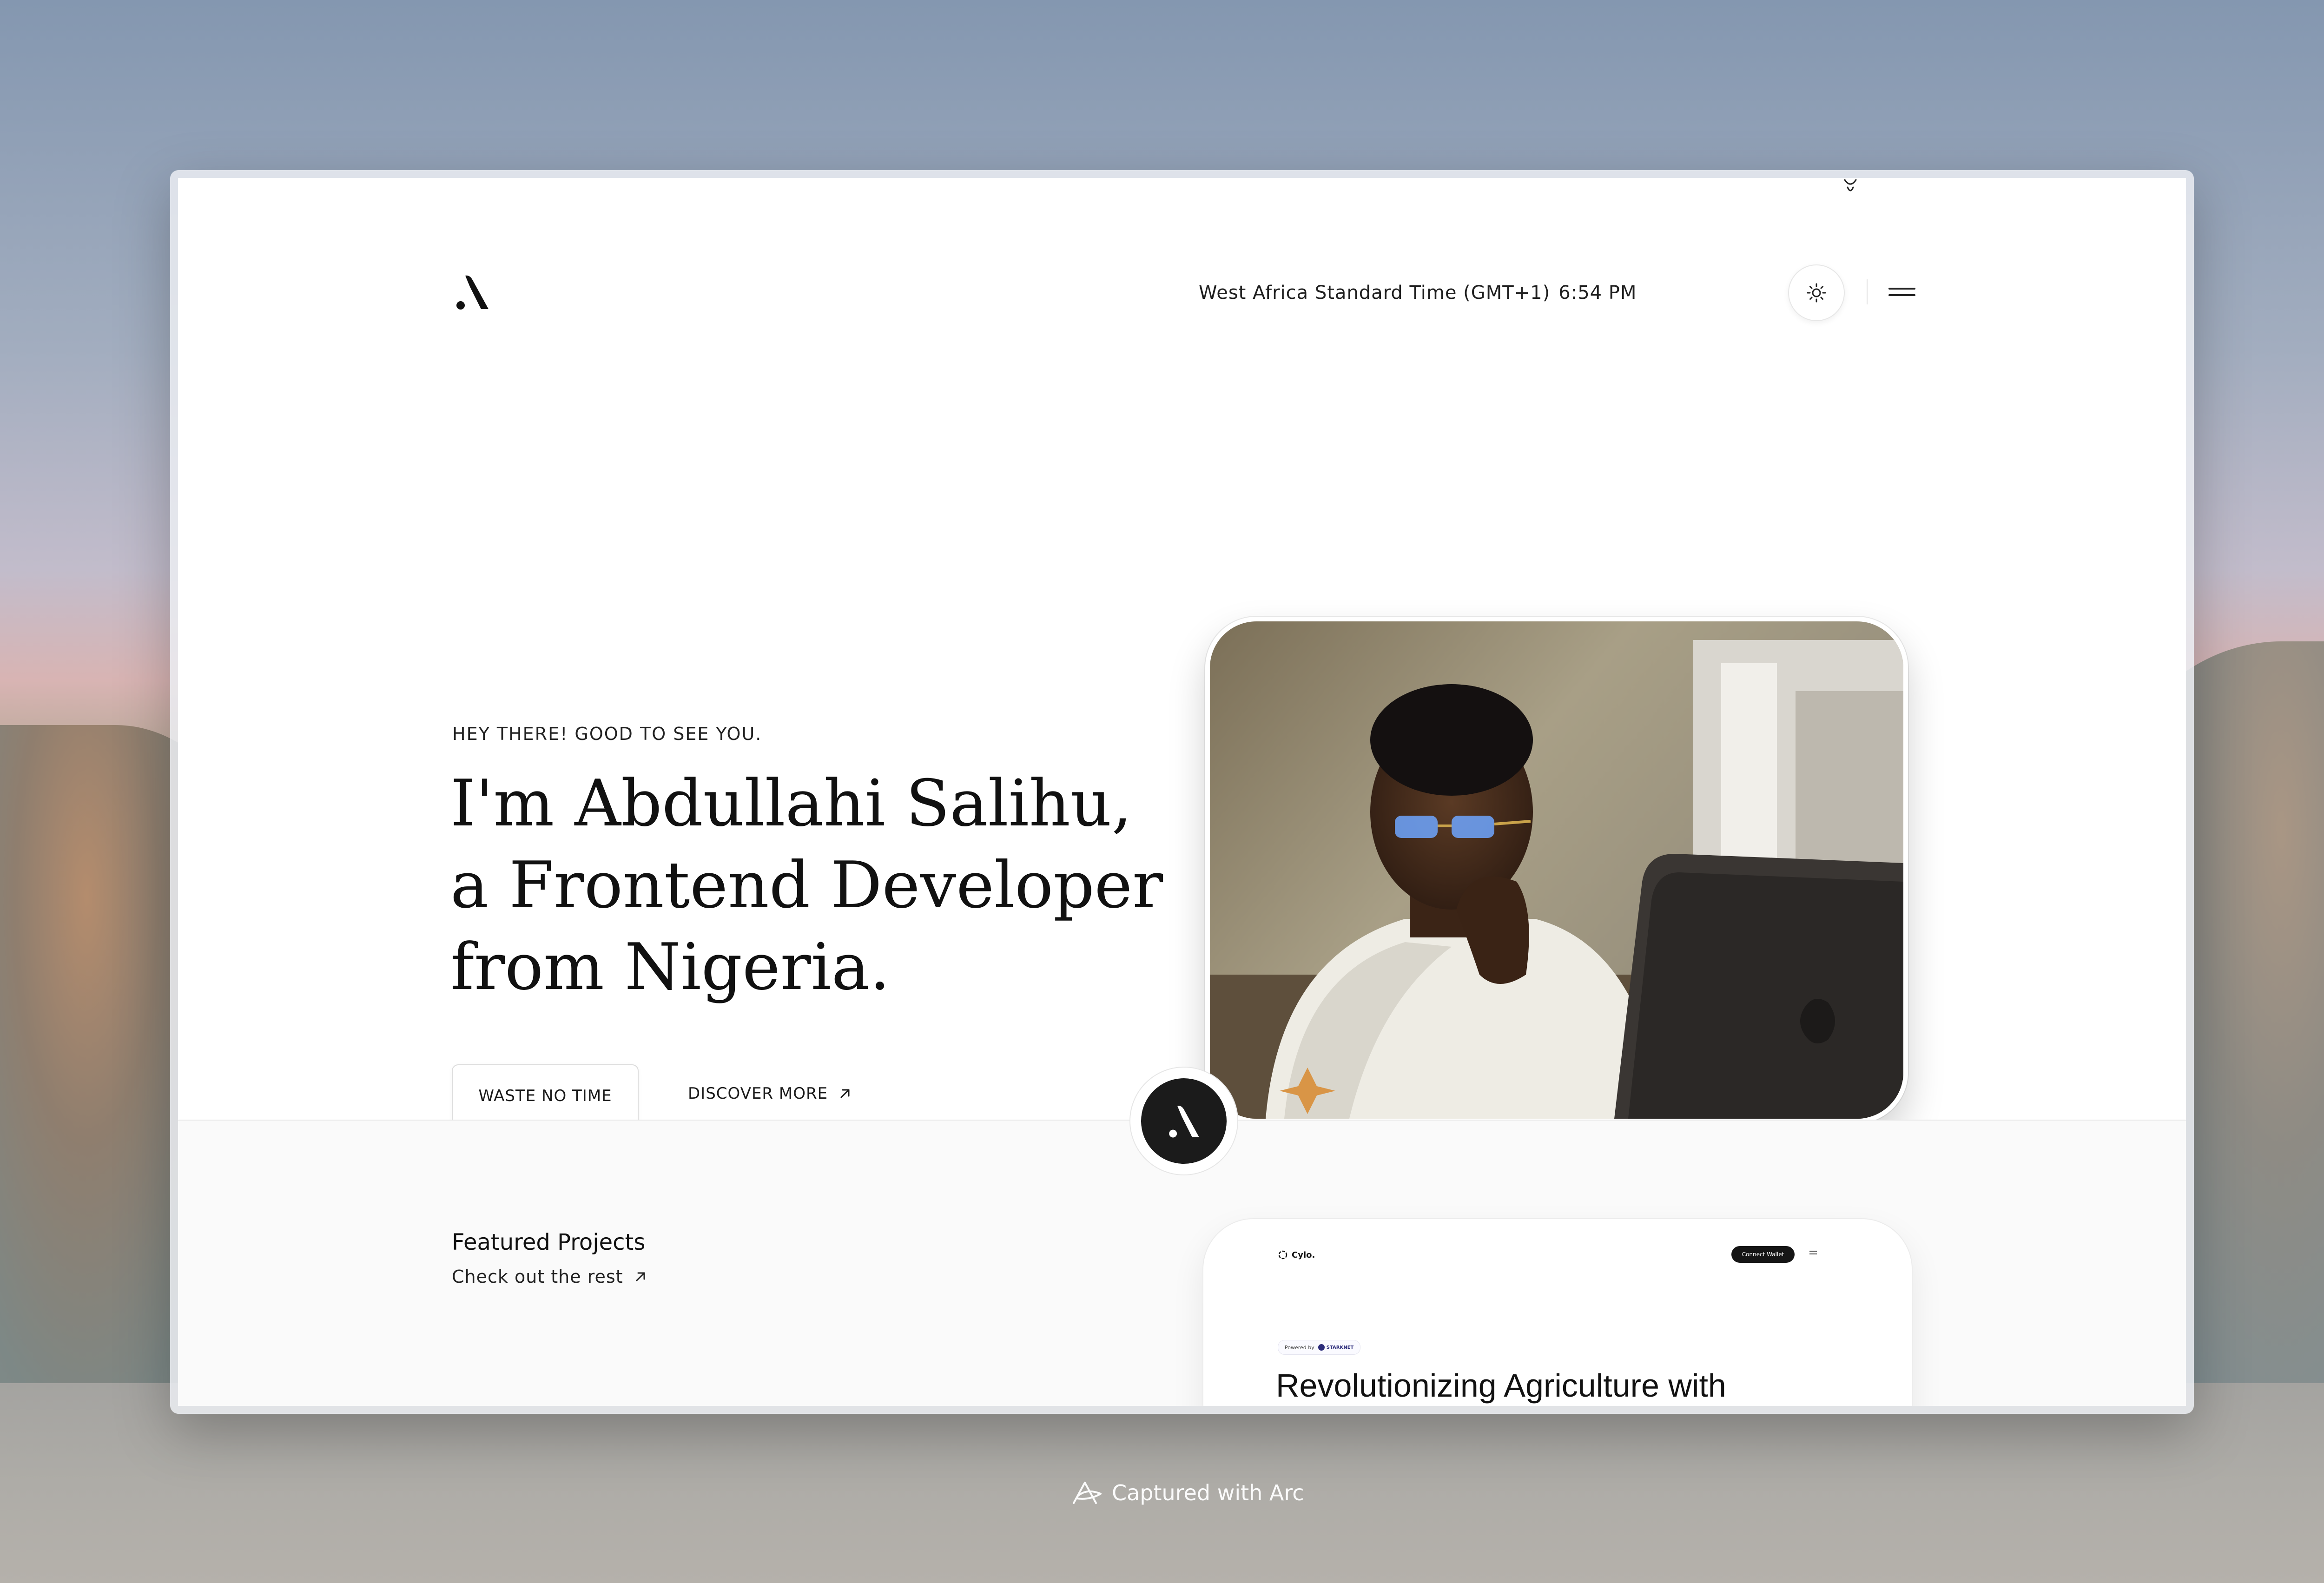 Image resolution: width=2324 pixels, height=1583 pixels. Describe the element at coordinates (791, 803) in the screenshot. I see `hero-headline-line: I'm Abdullahi Salihu,` at that location.